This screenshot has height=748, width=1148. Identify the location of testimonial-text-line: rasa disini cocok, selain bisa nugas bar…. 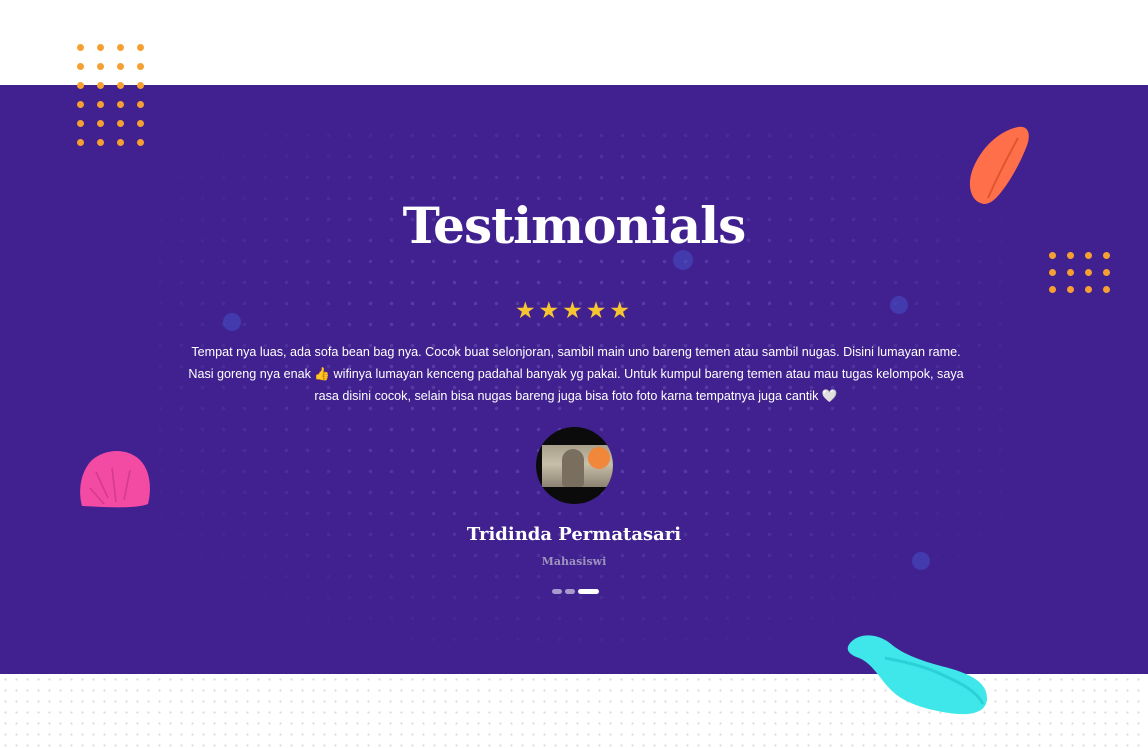
(576, 396).